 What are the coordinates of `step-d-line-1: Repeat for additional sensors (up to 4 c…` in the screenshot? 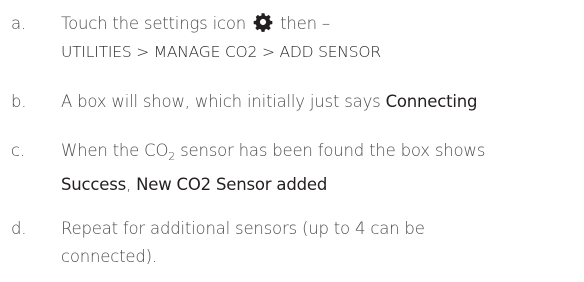 It's located at (243, 228).